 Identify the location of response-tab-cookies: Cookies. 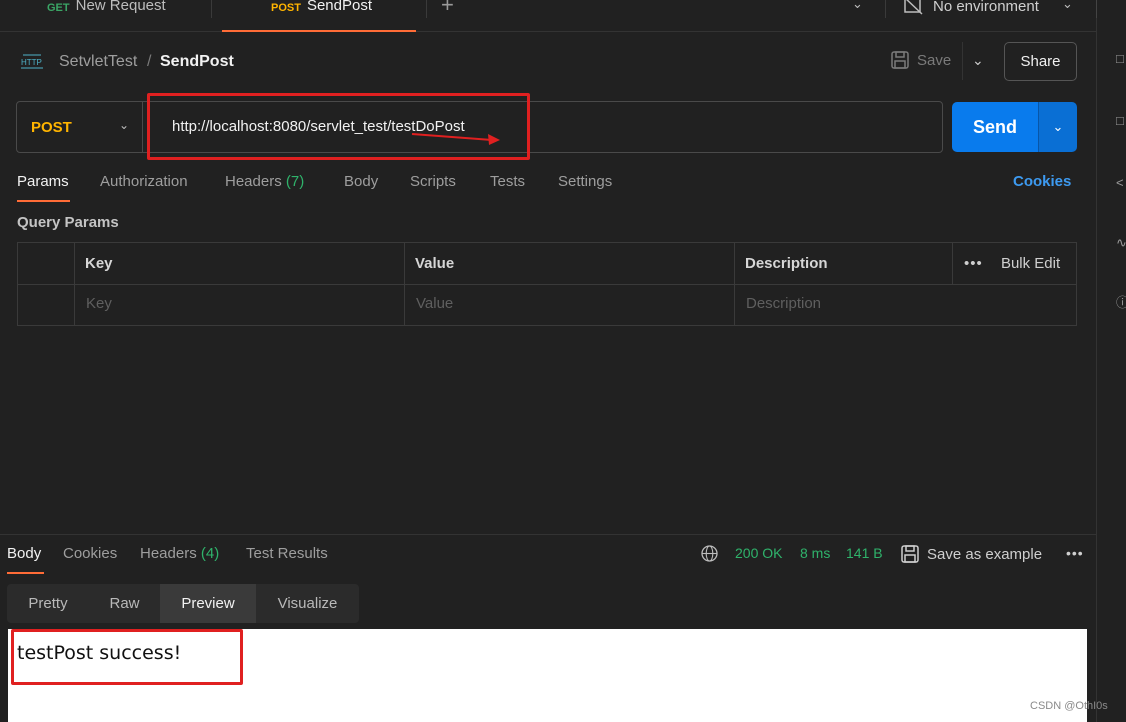
(90, 553).